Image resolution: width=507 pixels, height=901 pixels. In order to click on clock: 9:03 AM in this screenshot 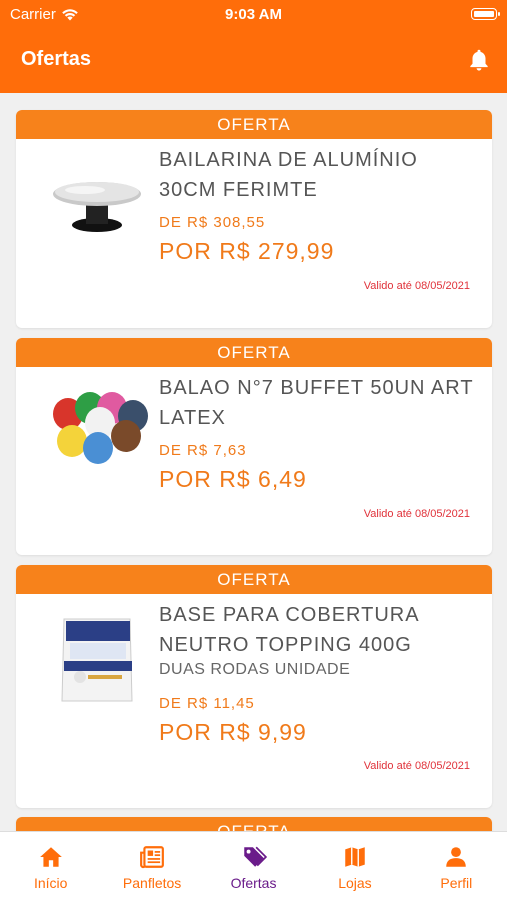, I will do `click(253, 14)`.